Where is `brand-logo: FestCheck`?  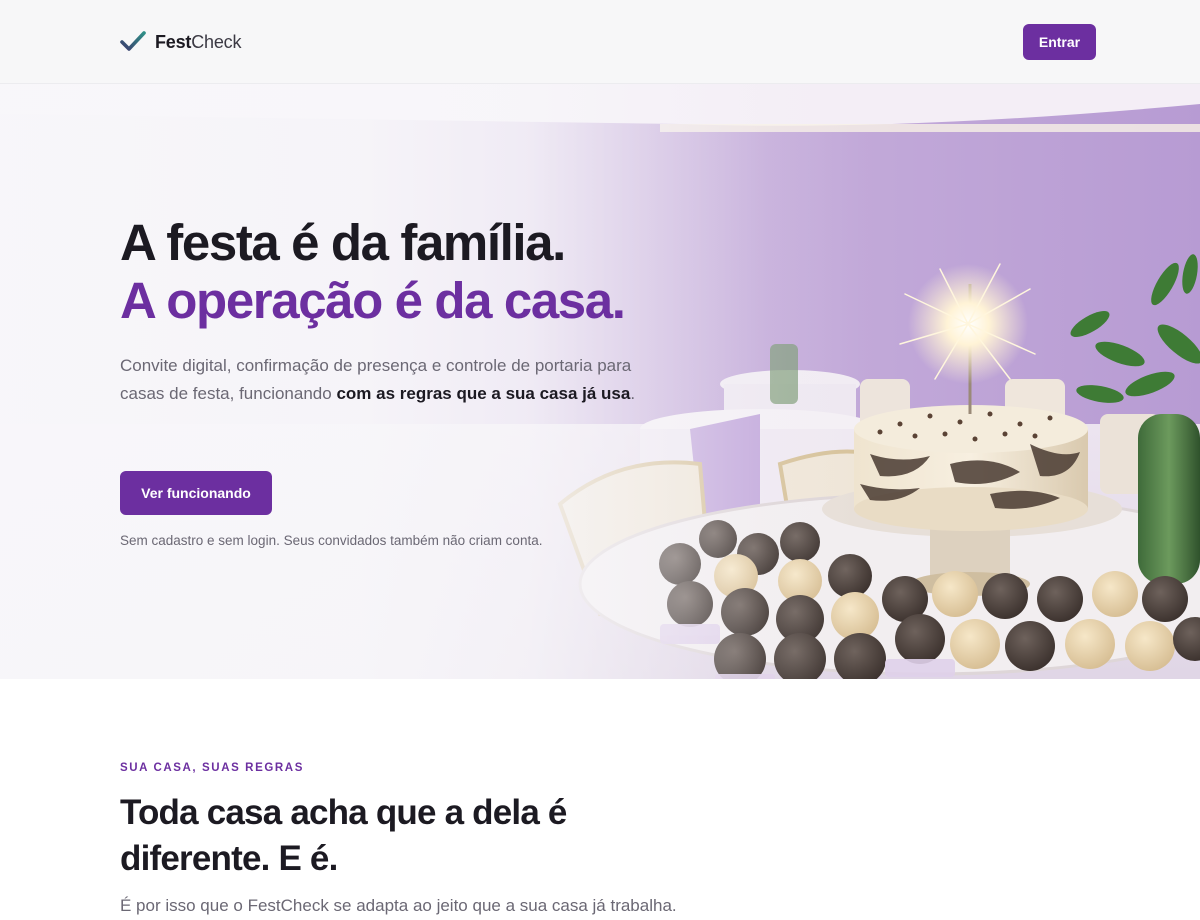 brand-logo: FestCheck is located at coordinates (180, 42).